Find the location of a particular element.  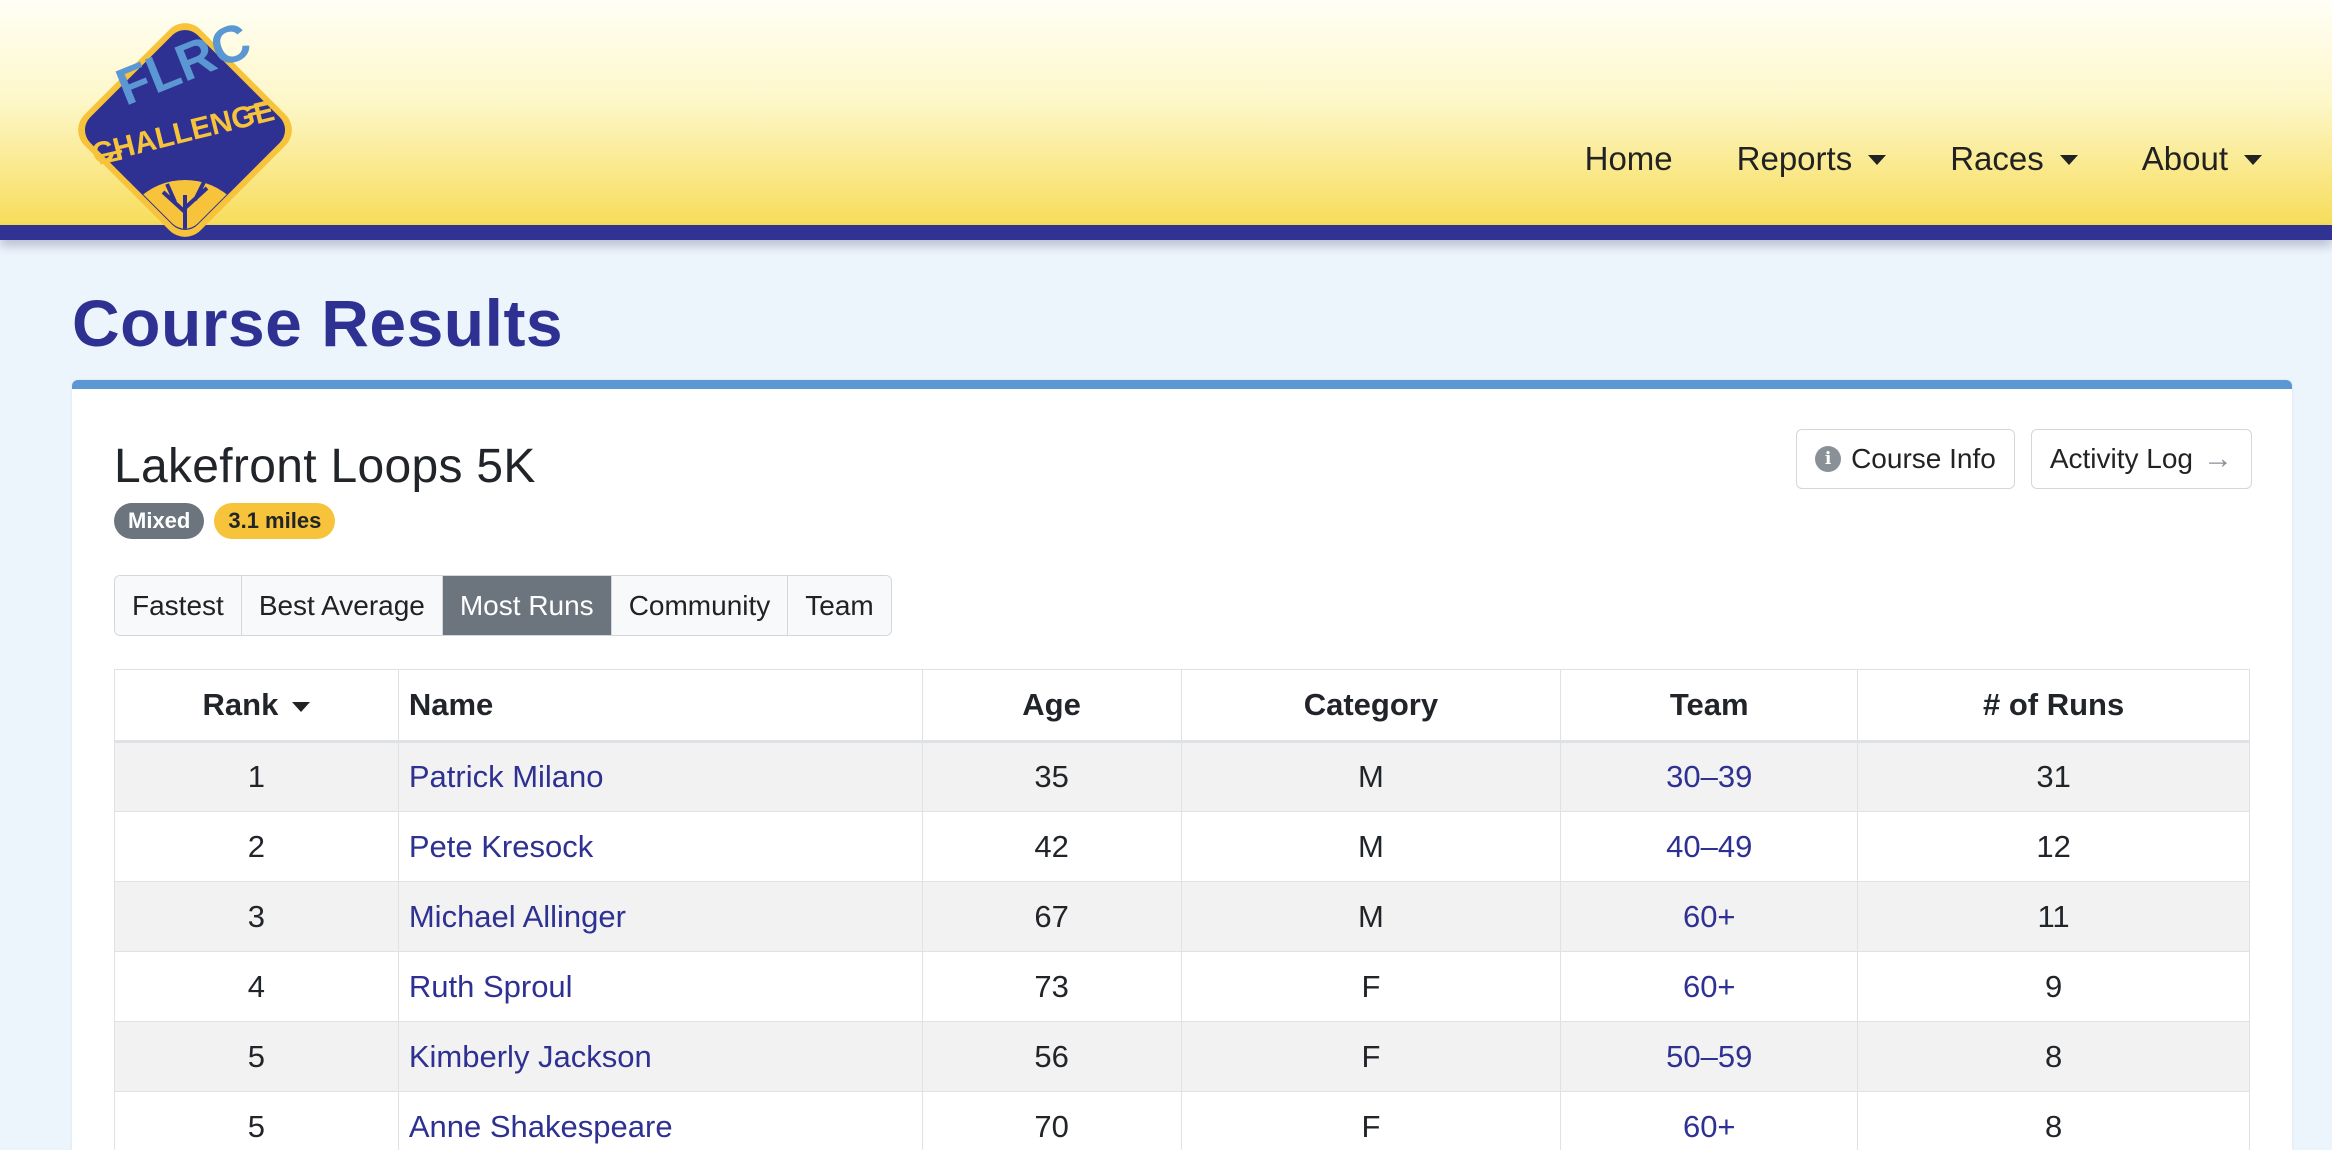

nav-reports-dropdown: Reports is located at coordinates (1812, 159).